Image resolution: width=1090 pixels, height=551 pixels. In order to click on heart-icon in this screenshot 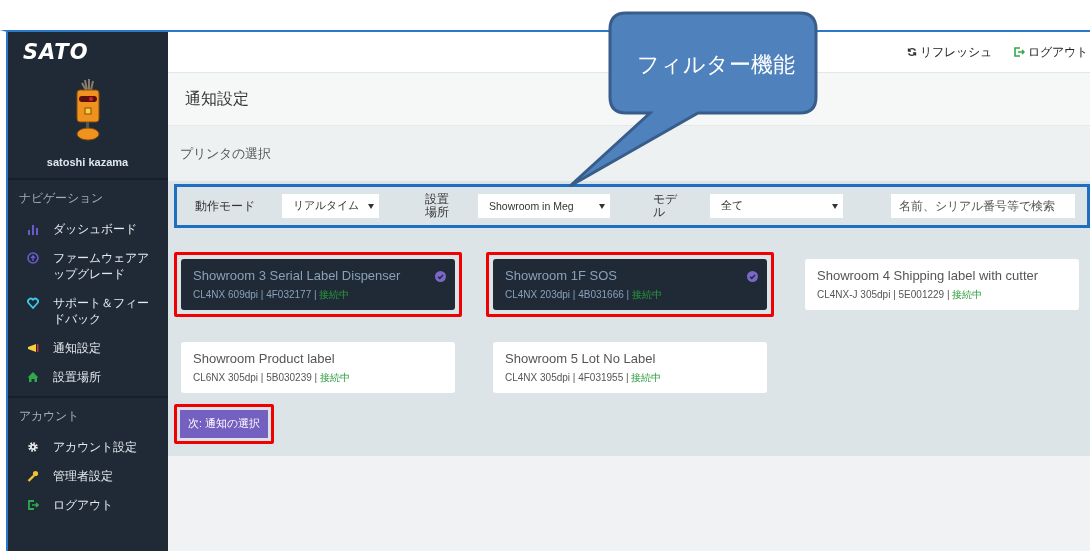, I will do `click(33, 303)`.